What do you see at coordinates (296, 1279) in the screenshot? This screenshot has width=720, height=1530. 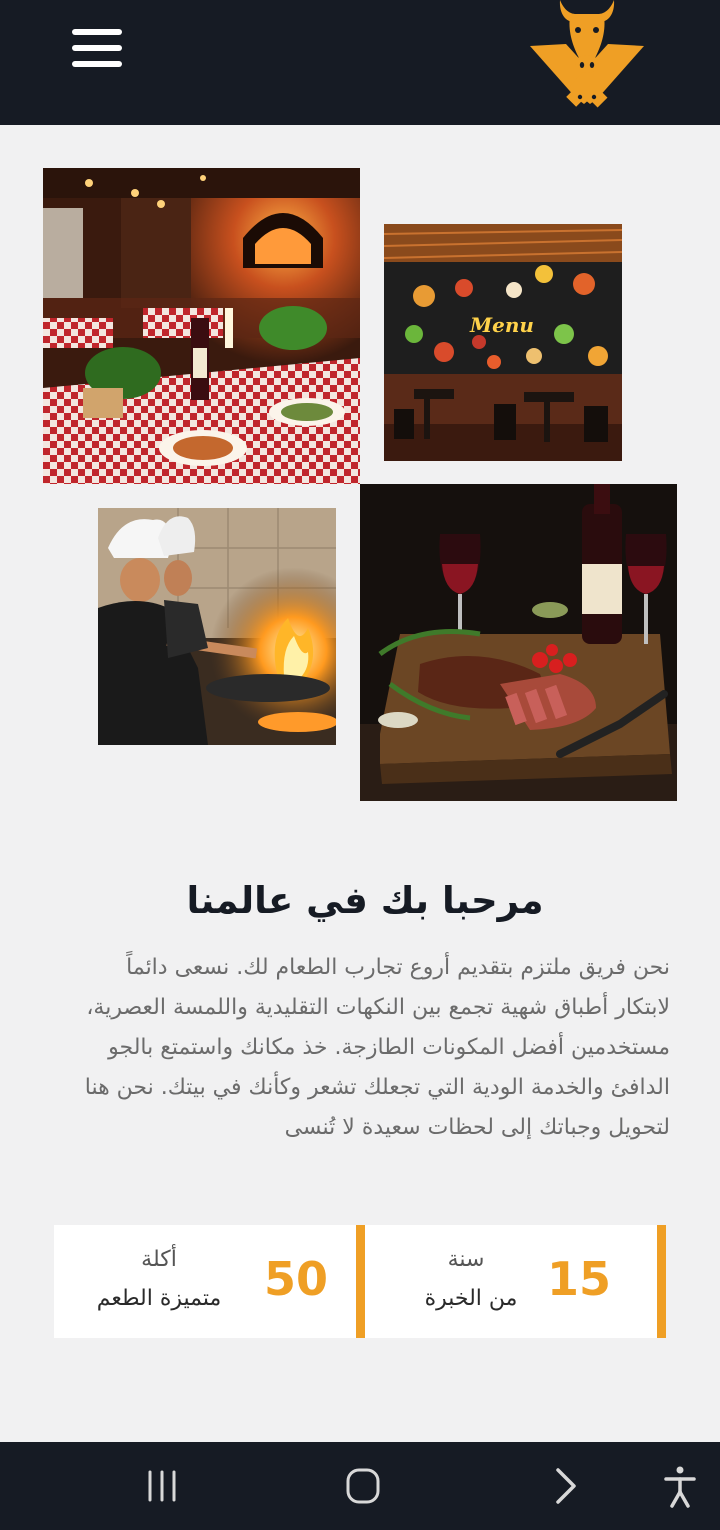 I see `stat-number: 50` at bounding box center [296, 1279].